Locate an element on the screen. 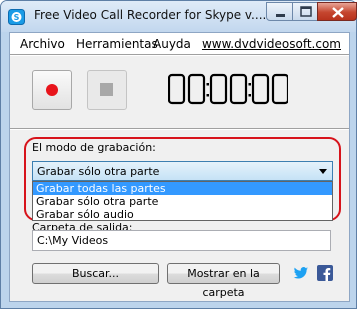  dropdown-option-audio: Grabar sólo audio is located at coordinates (182, 214).